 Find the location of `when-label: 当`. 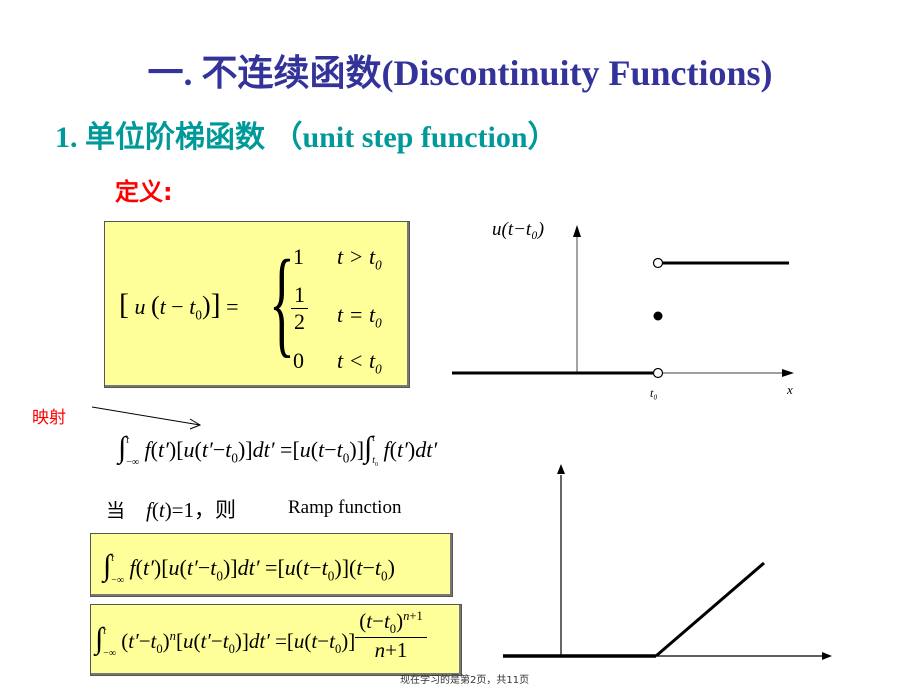

when-label: 当 is located at coordinates (116, 511).